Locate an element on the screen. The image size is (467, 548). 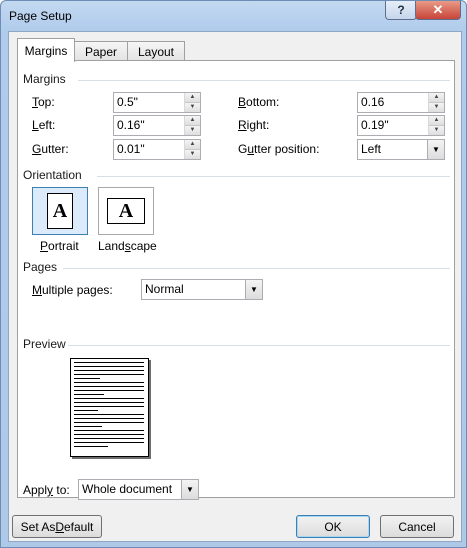
close-button: ✕ is located at coordinates (438, 10).